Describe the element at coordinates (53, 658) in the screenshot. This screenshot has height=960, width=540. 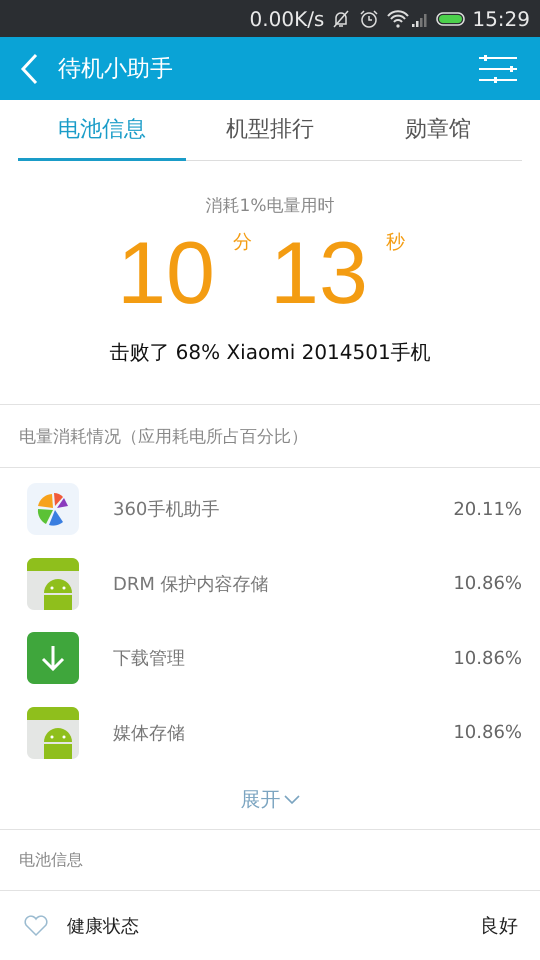
I see `download-icon` at that location.